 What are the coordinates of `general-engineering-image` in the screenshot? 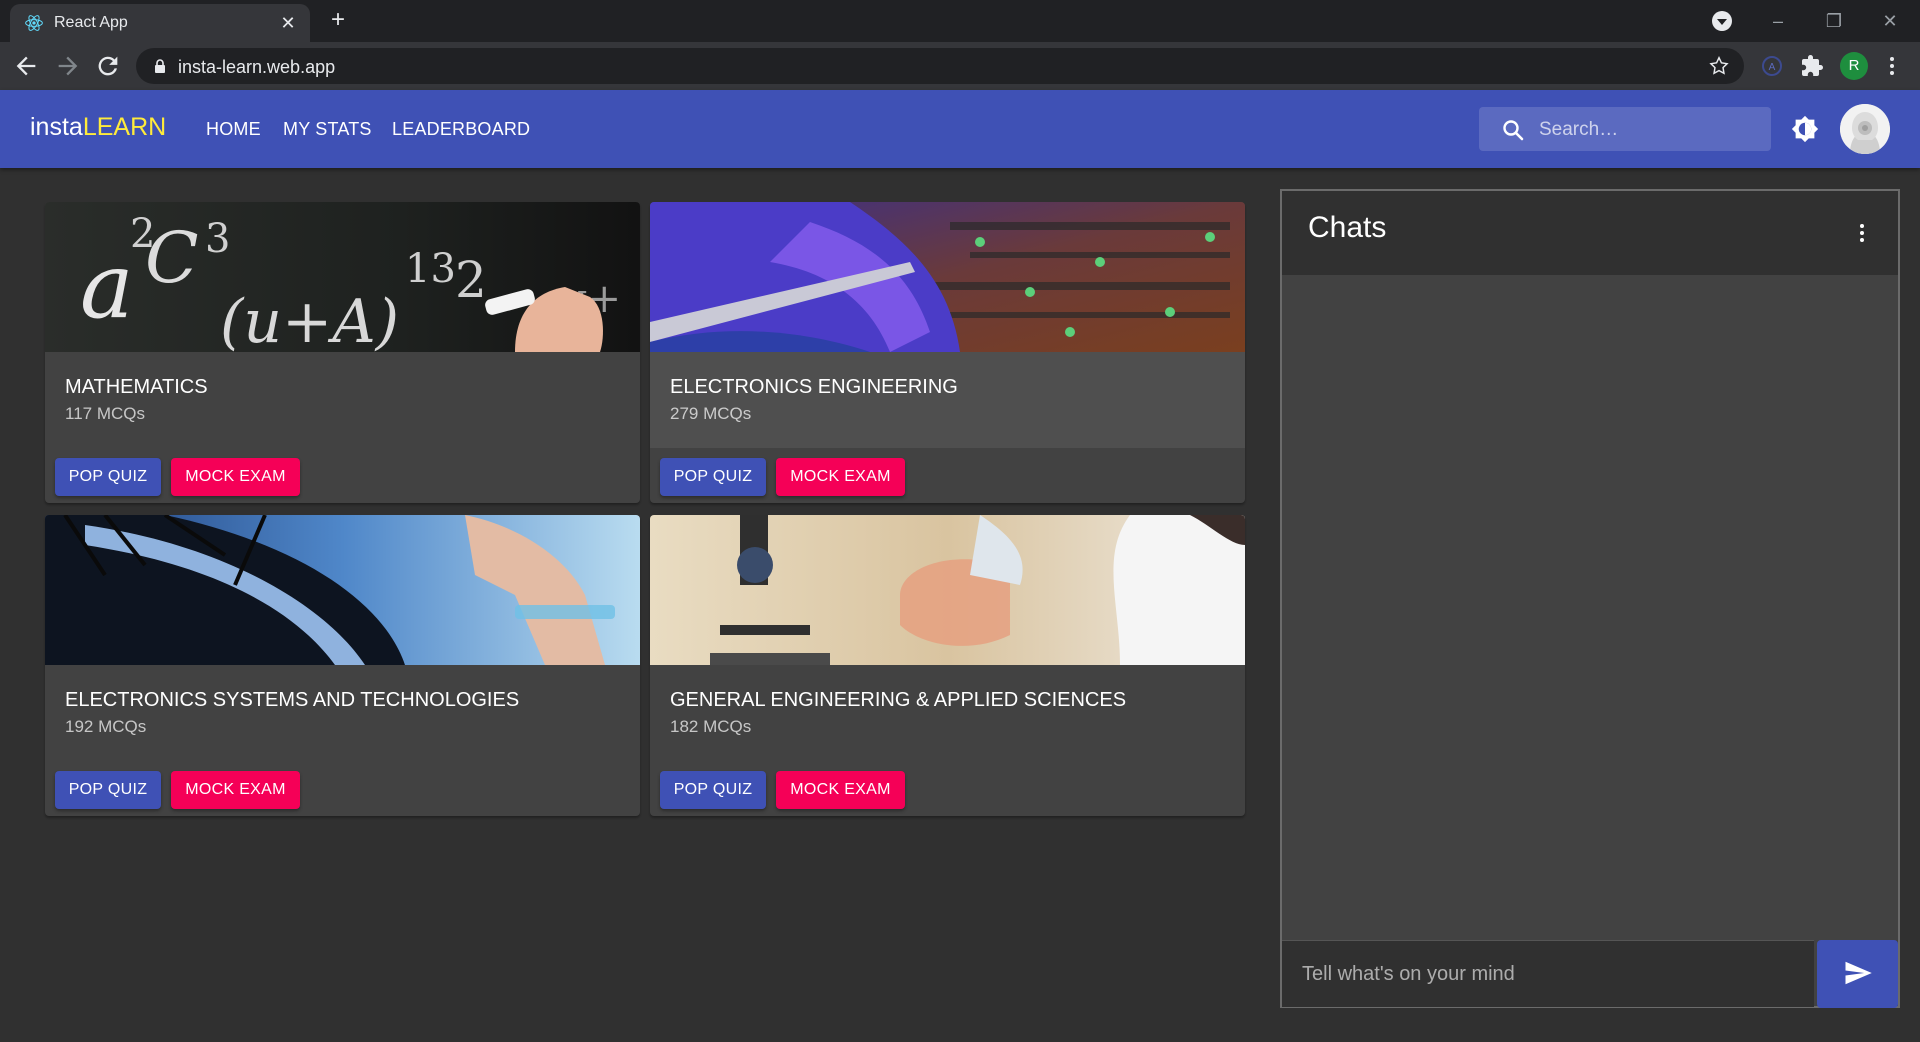 It's located at (947, 590).